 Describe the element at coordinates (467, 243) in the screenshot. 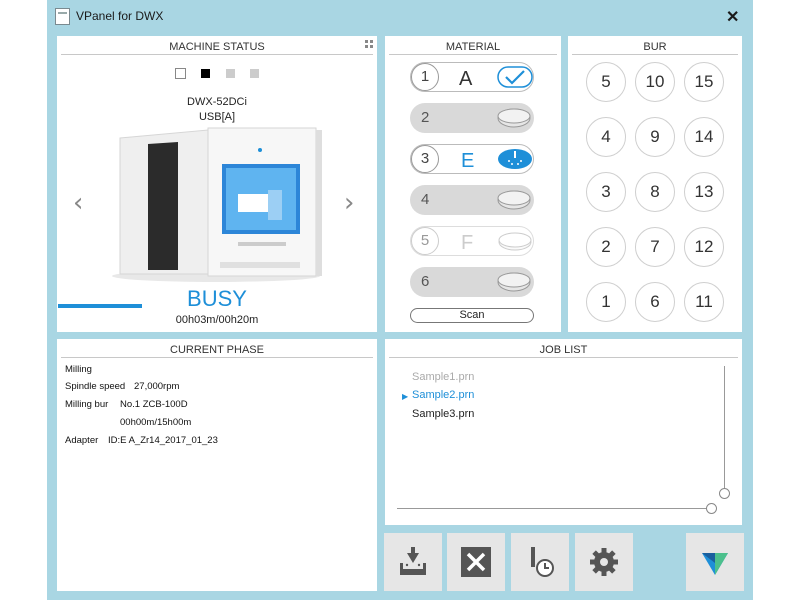

I see `slot-letter: F` at that location.